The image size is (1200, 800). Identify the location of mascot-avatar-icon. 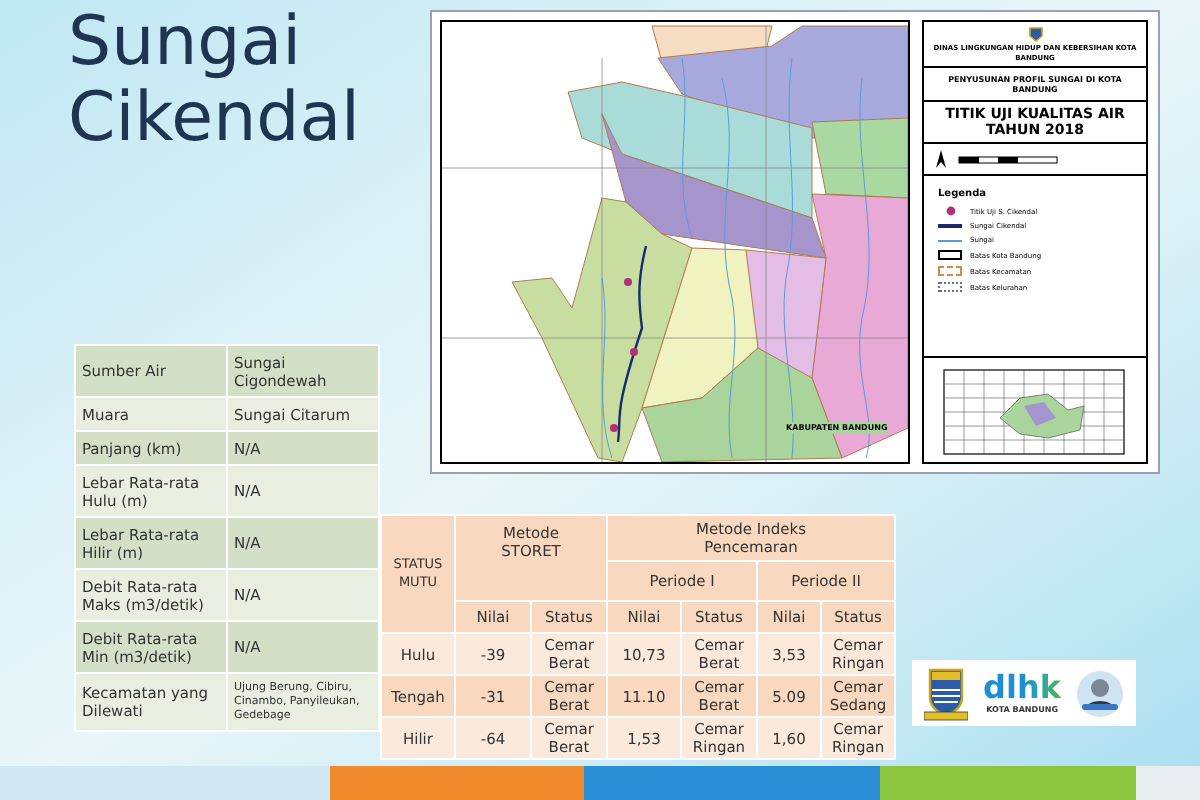
(1100, 693).